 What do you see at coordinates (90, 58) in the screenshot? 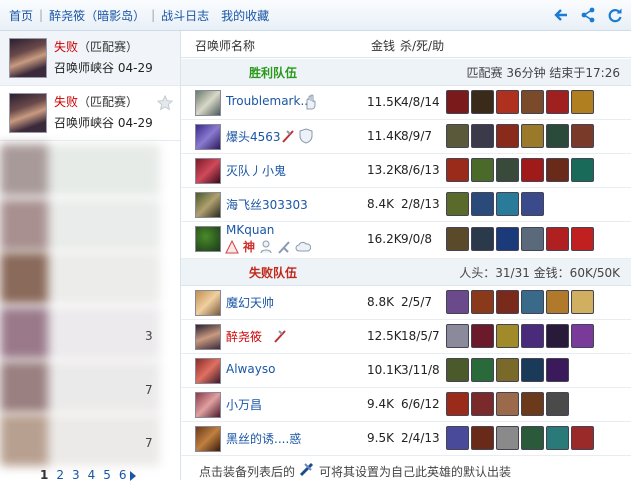
I see `match-list-item: 失败（匹配赛） 召唤师峡谷 04-29` at bounding box center [90, 58].